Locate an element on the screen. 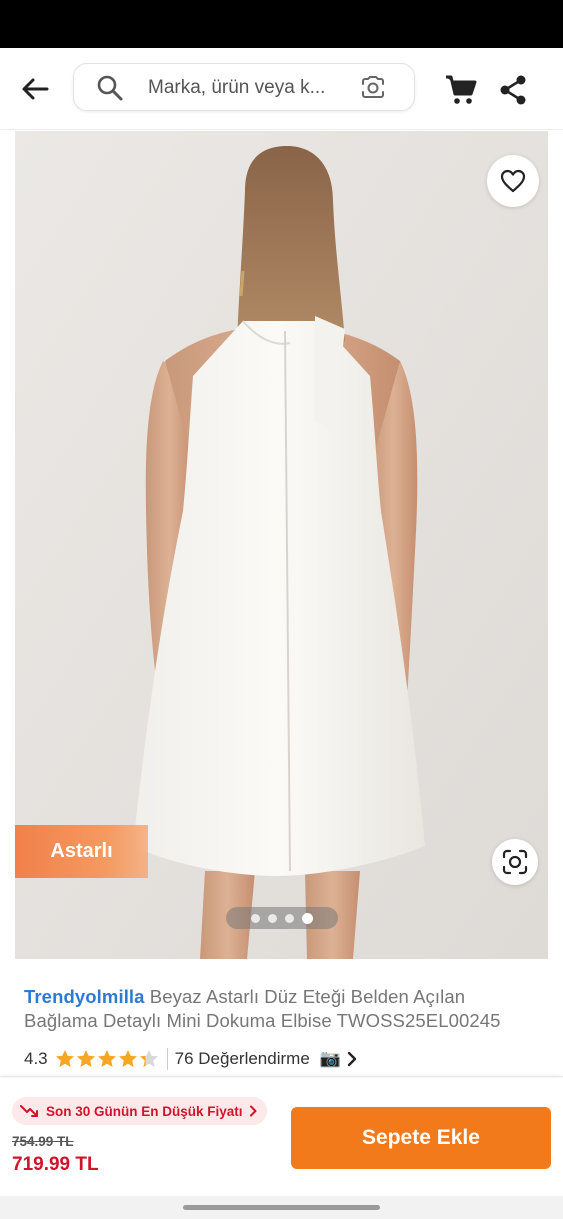 This screenshot has width=563, height=1219. current-price: 719.99 TL is located at coordinates (55, 1164).